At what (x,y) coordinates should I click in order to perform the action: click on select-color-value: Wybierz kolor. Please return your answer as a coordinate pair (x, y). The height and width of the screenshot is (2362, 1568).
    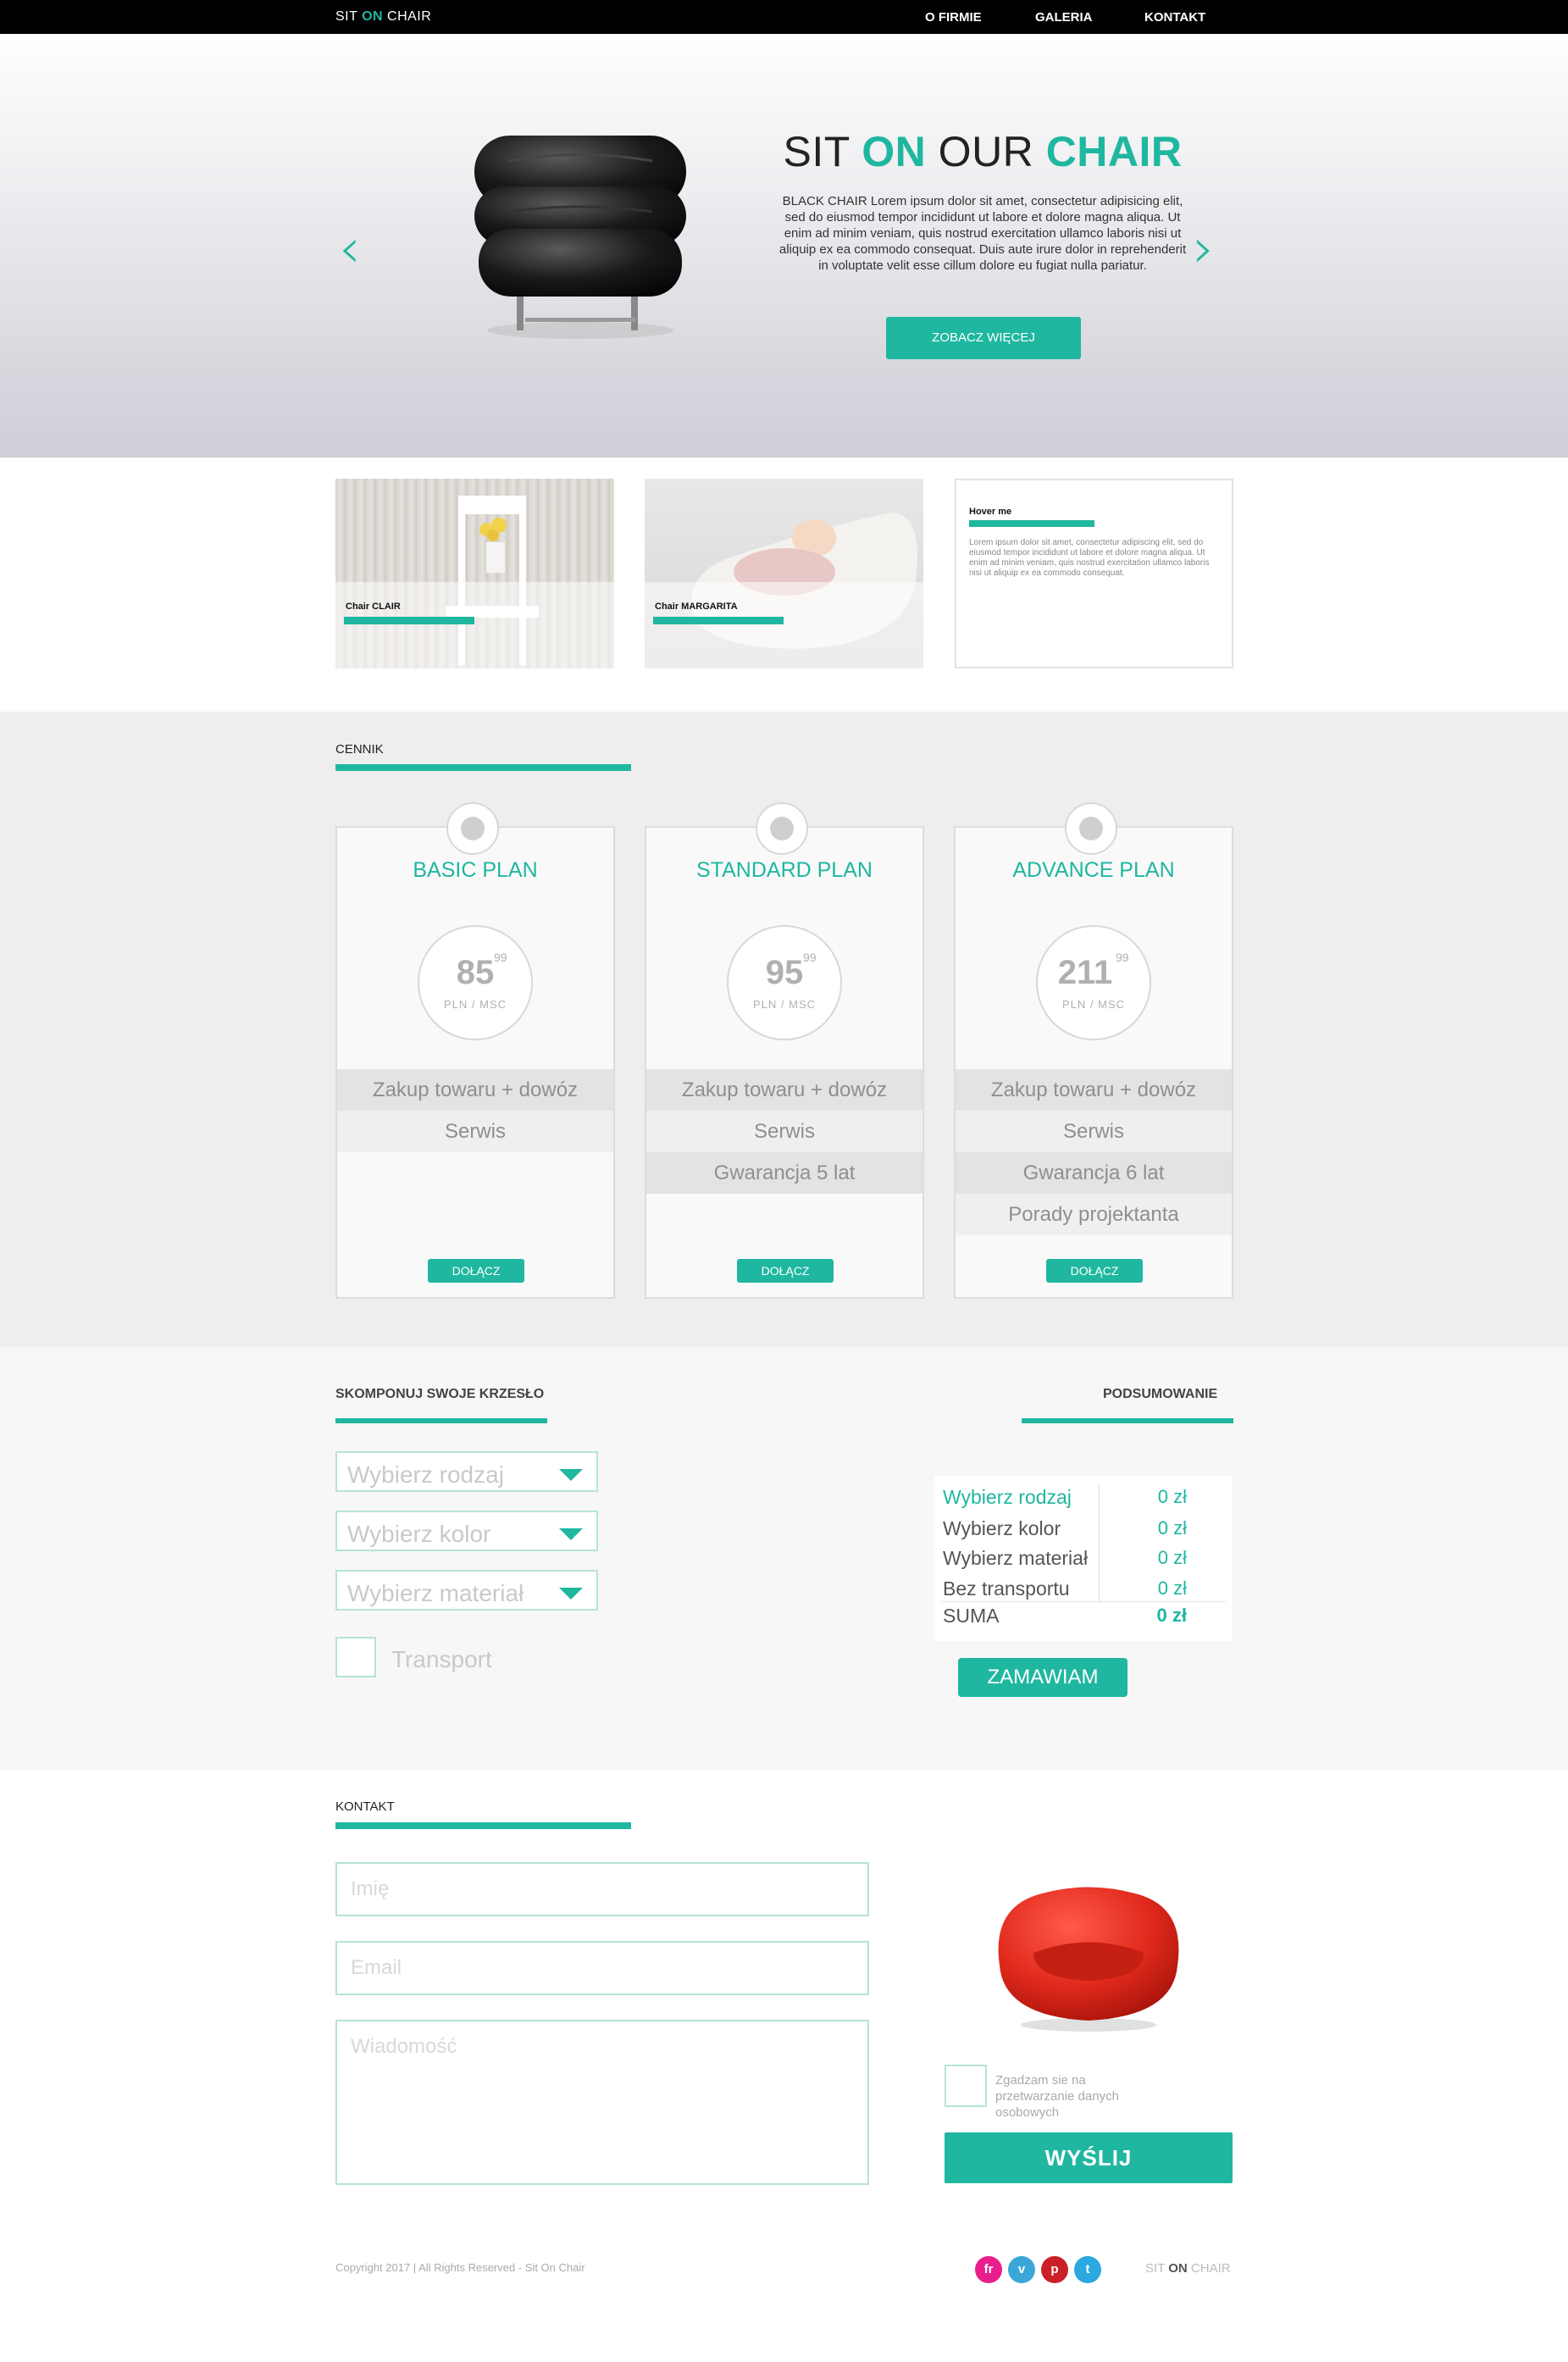
    Looking at the image, I should click on (419, 1534).